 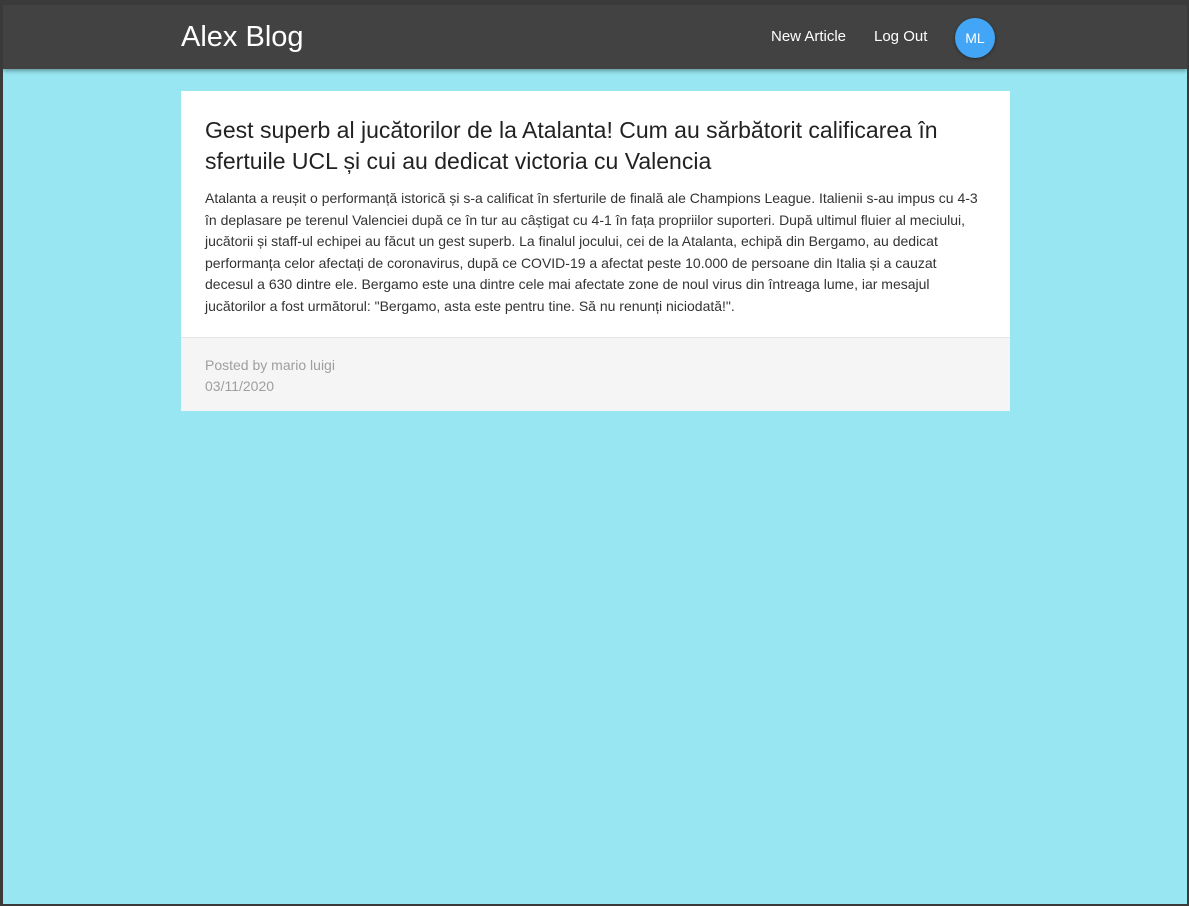 I want to click on brand-logo: Alex Blog, so click(x=242, y=37).